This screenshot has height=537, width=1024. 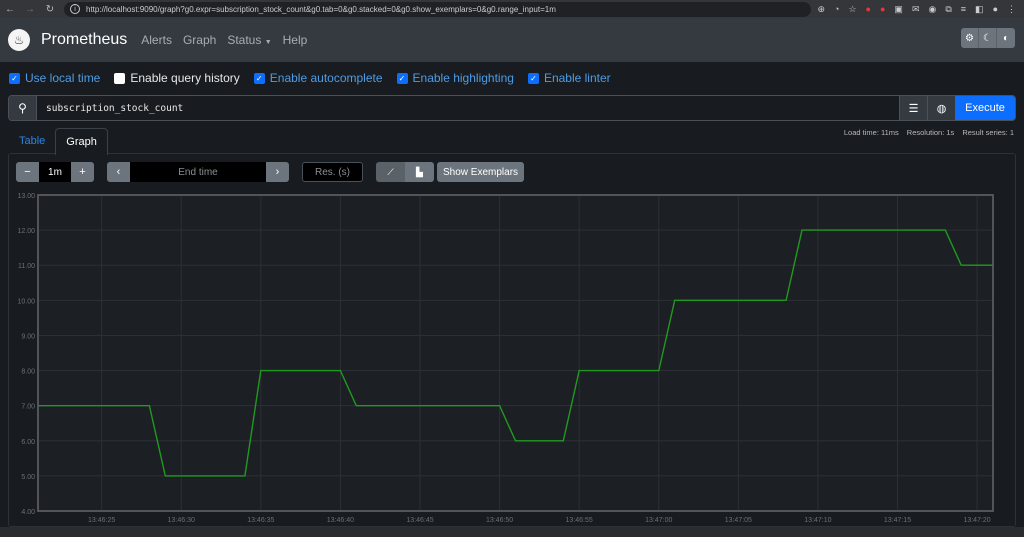 What do you see at coordinates (577, 78) in the screenshot?
I see `option-label: Enable linter` at bounding box center [577, 78].